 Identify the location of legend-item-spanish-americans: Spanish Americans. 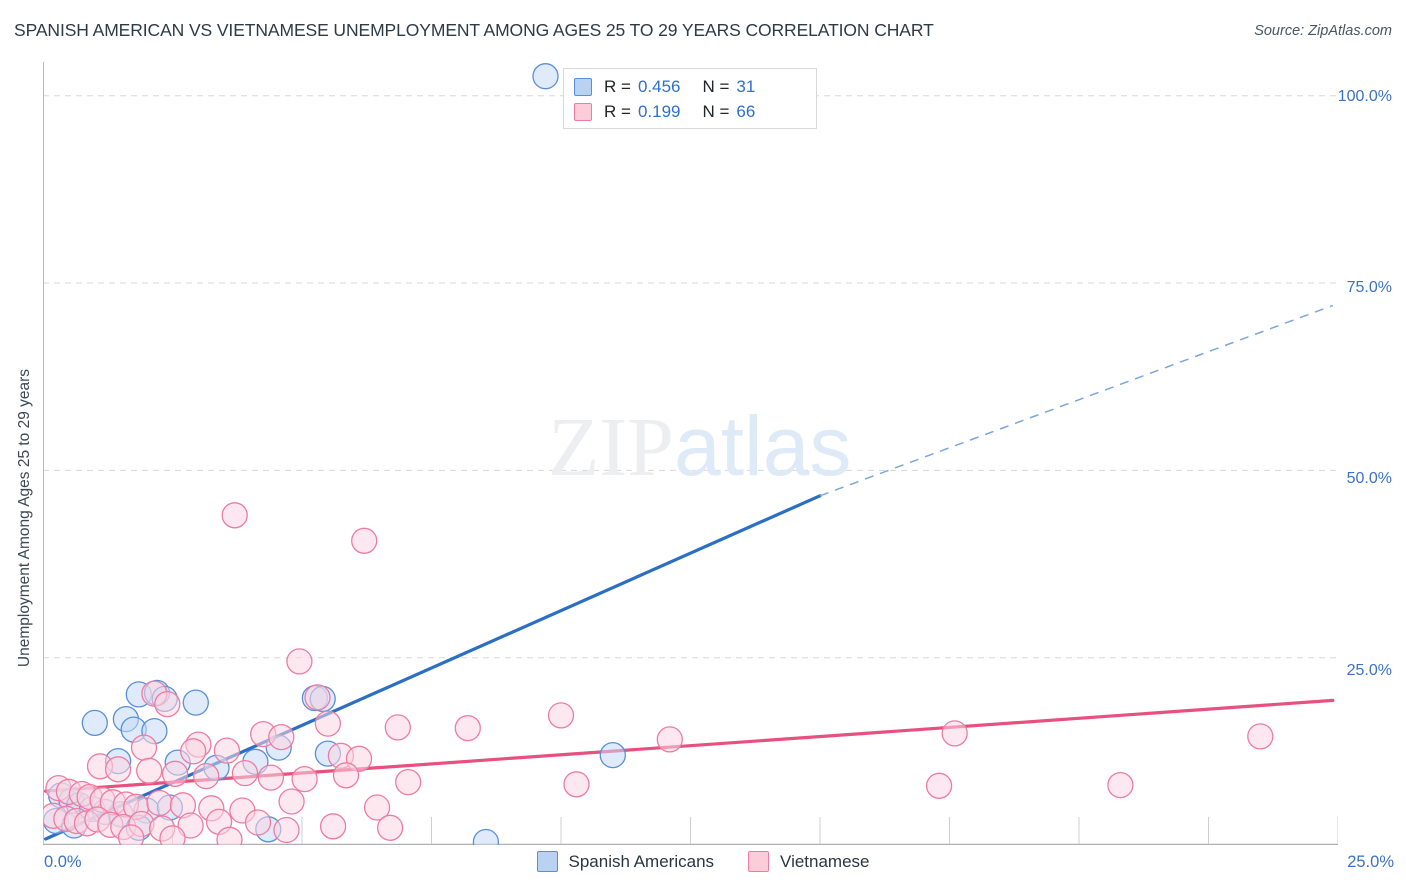
(625, 861).